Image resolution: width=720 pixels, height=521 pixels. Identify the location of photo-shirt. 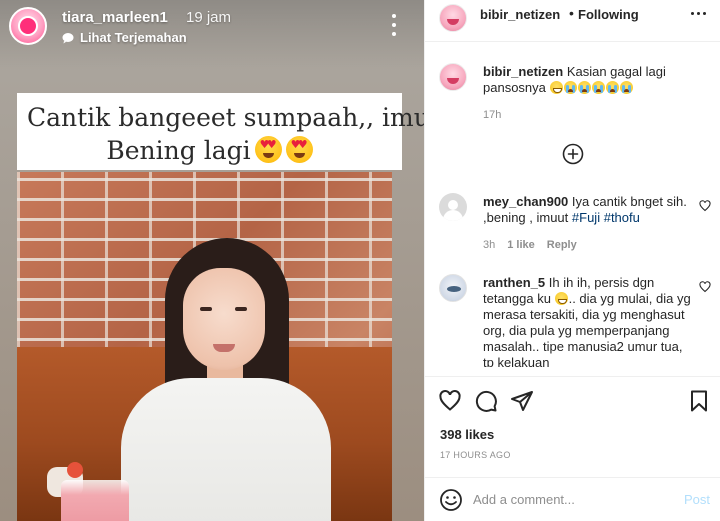
(226, 449).